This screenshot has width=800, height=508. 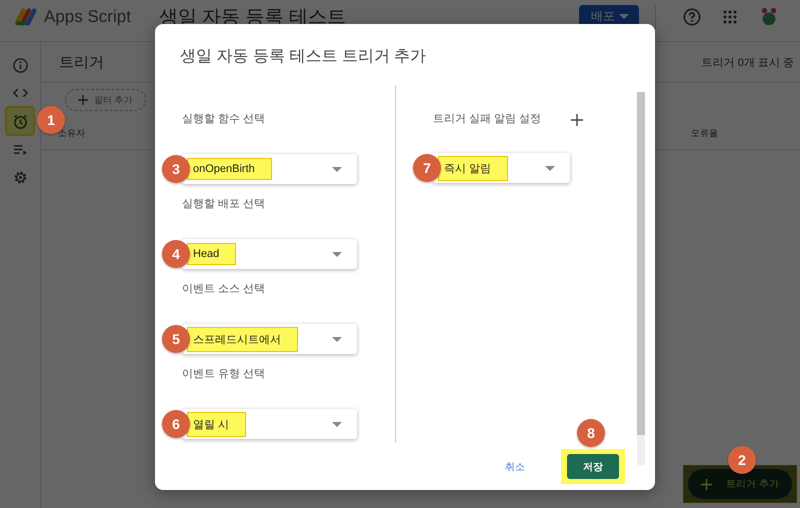 What do you see at coordinates (20, 65) in the screenshot?
I see `info-icon` at bounding box center [20, 65].